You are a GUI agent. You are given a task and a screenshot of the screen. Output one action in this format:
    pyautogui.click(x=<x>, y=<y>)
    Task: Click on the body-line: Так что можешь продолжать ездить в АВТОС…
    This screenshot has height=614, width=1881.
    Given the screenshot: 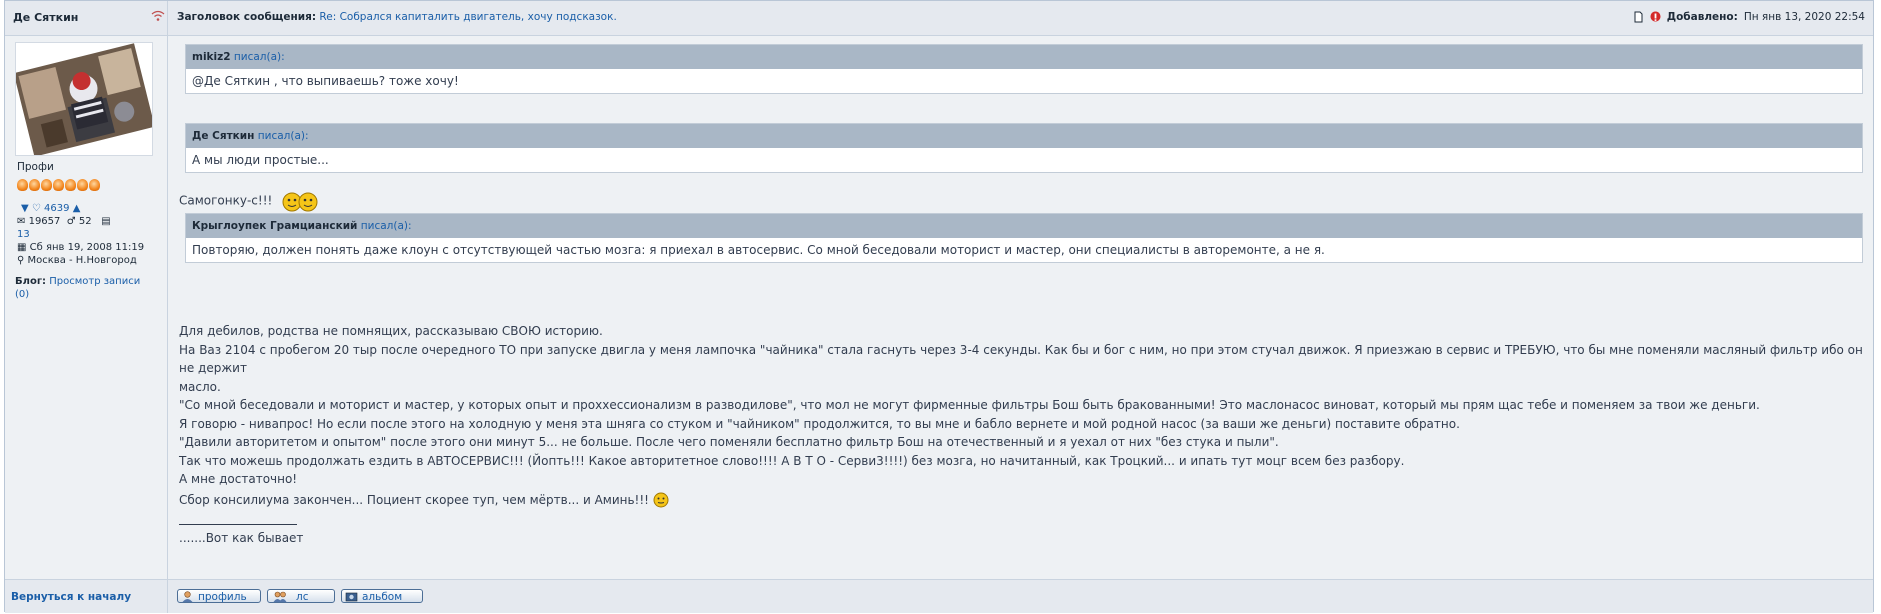 What is the action you would take?
    pyautogui.click(x=792, y=460)
    